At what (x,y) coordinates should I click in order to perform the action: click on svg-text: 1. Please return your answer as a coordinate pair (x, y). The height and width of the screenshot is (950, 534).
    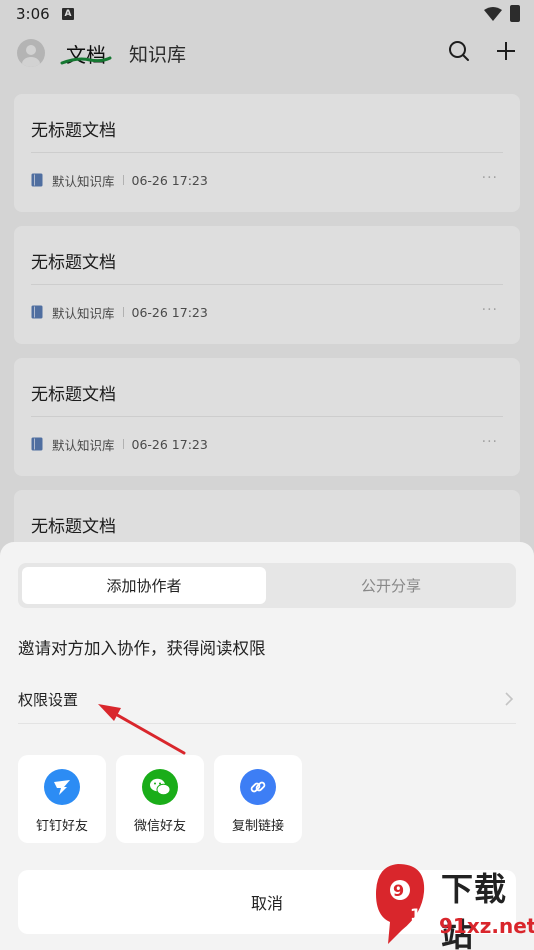
    Looking at the image, I should click on (415, 914).